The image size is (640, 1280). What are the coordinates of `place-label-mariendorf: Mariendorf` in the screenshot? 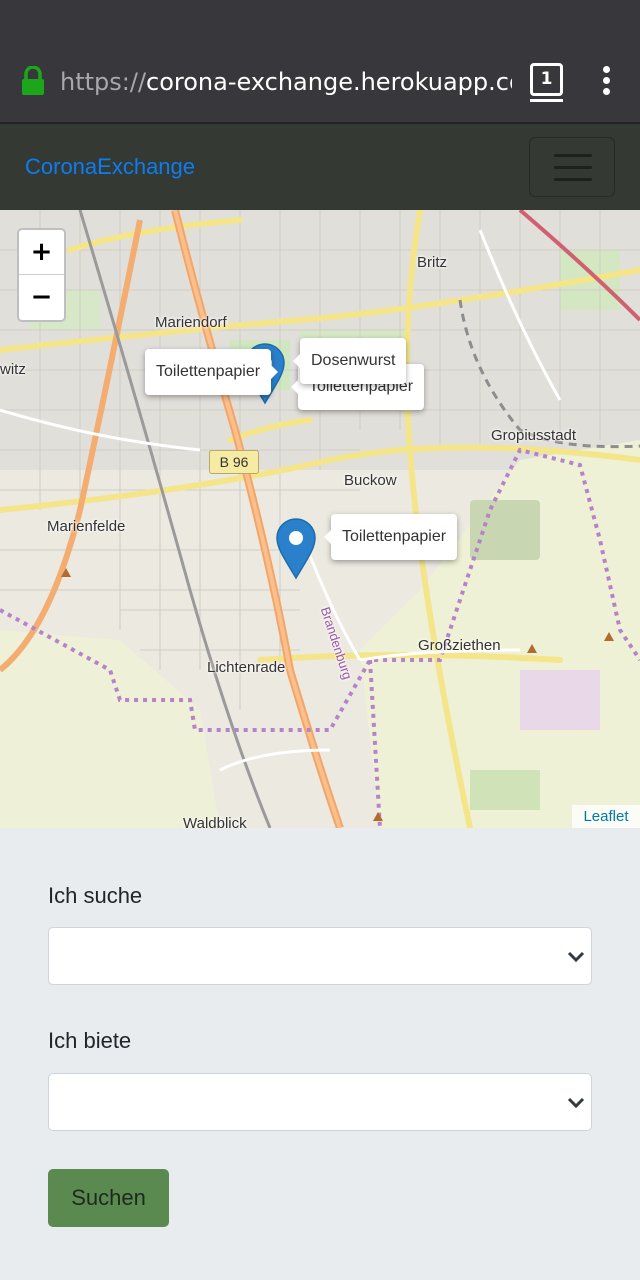 It's located at (191, 322).